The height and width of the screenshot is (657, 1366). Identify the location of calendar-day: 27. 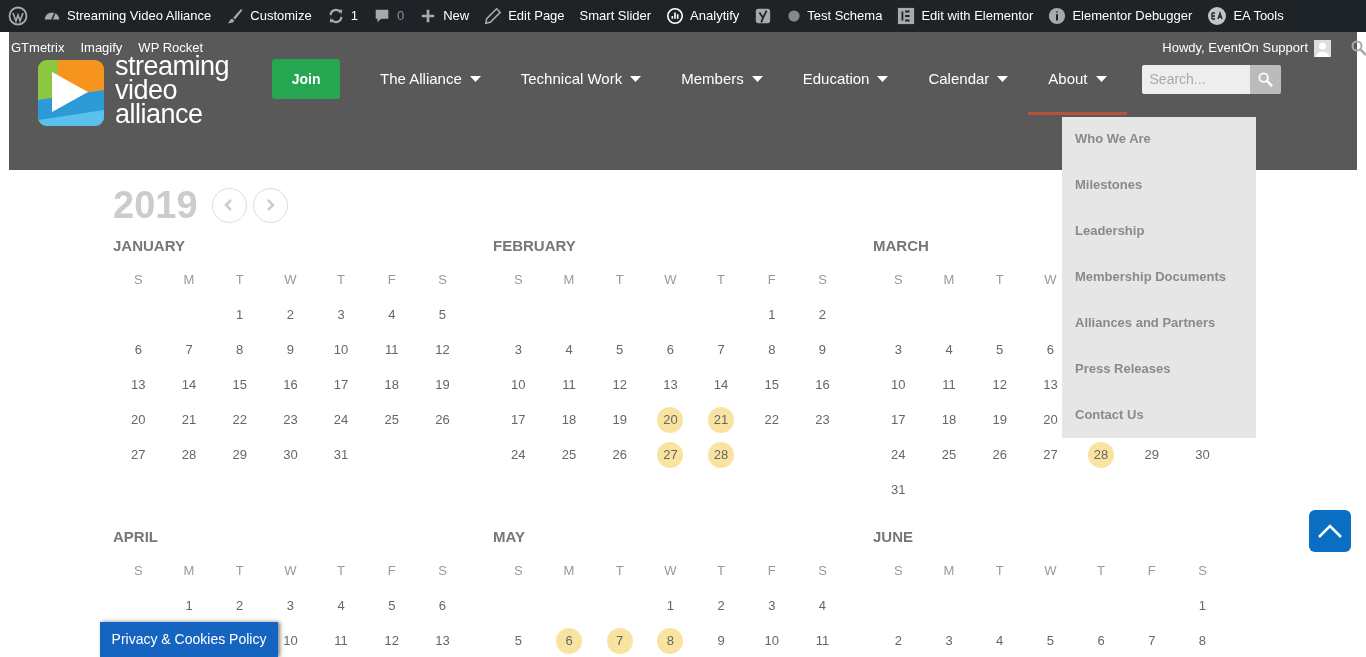
(1050, 454).